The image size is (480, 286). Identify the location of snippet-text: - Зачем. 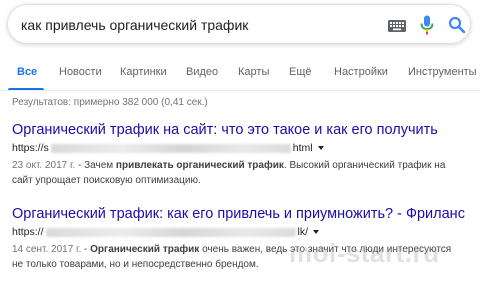
(95, 165).